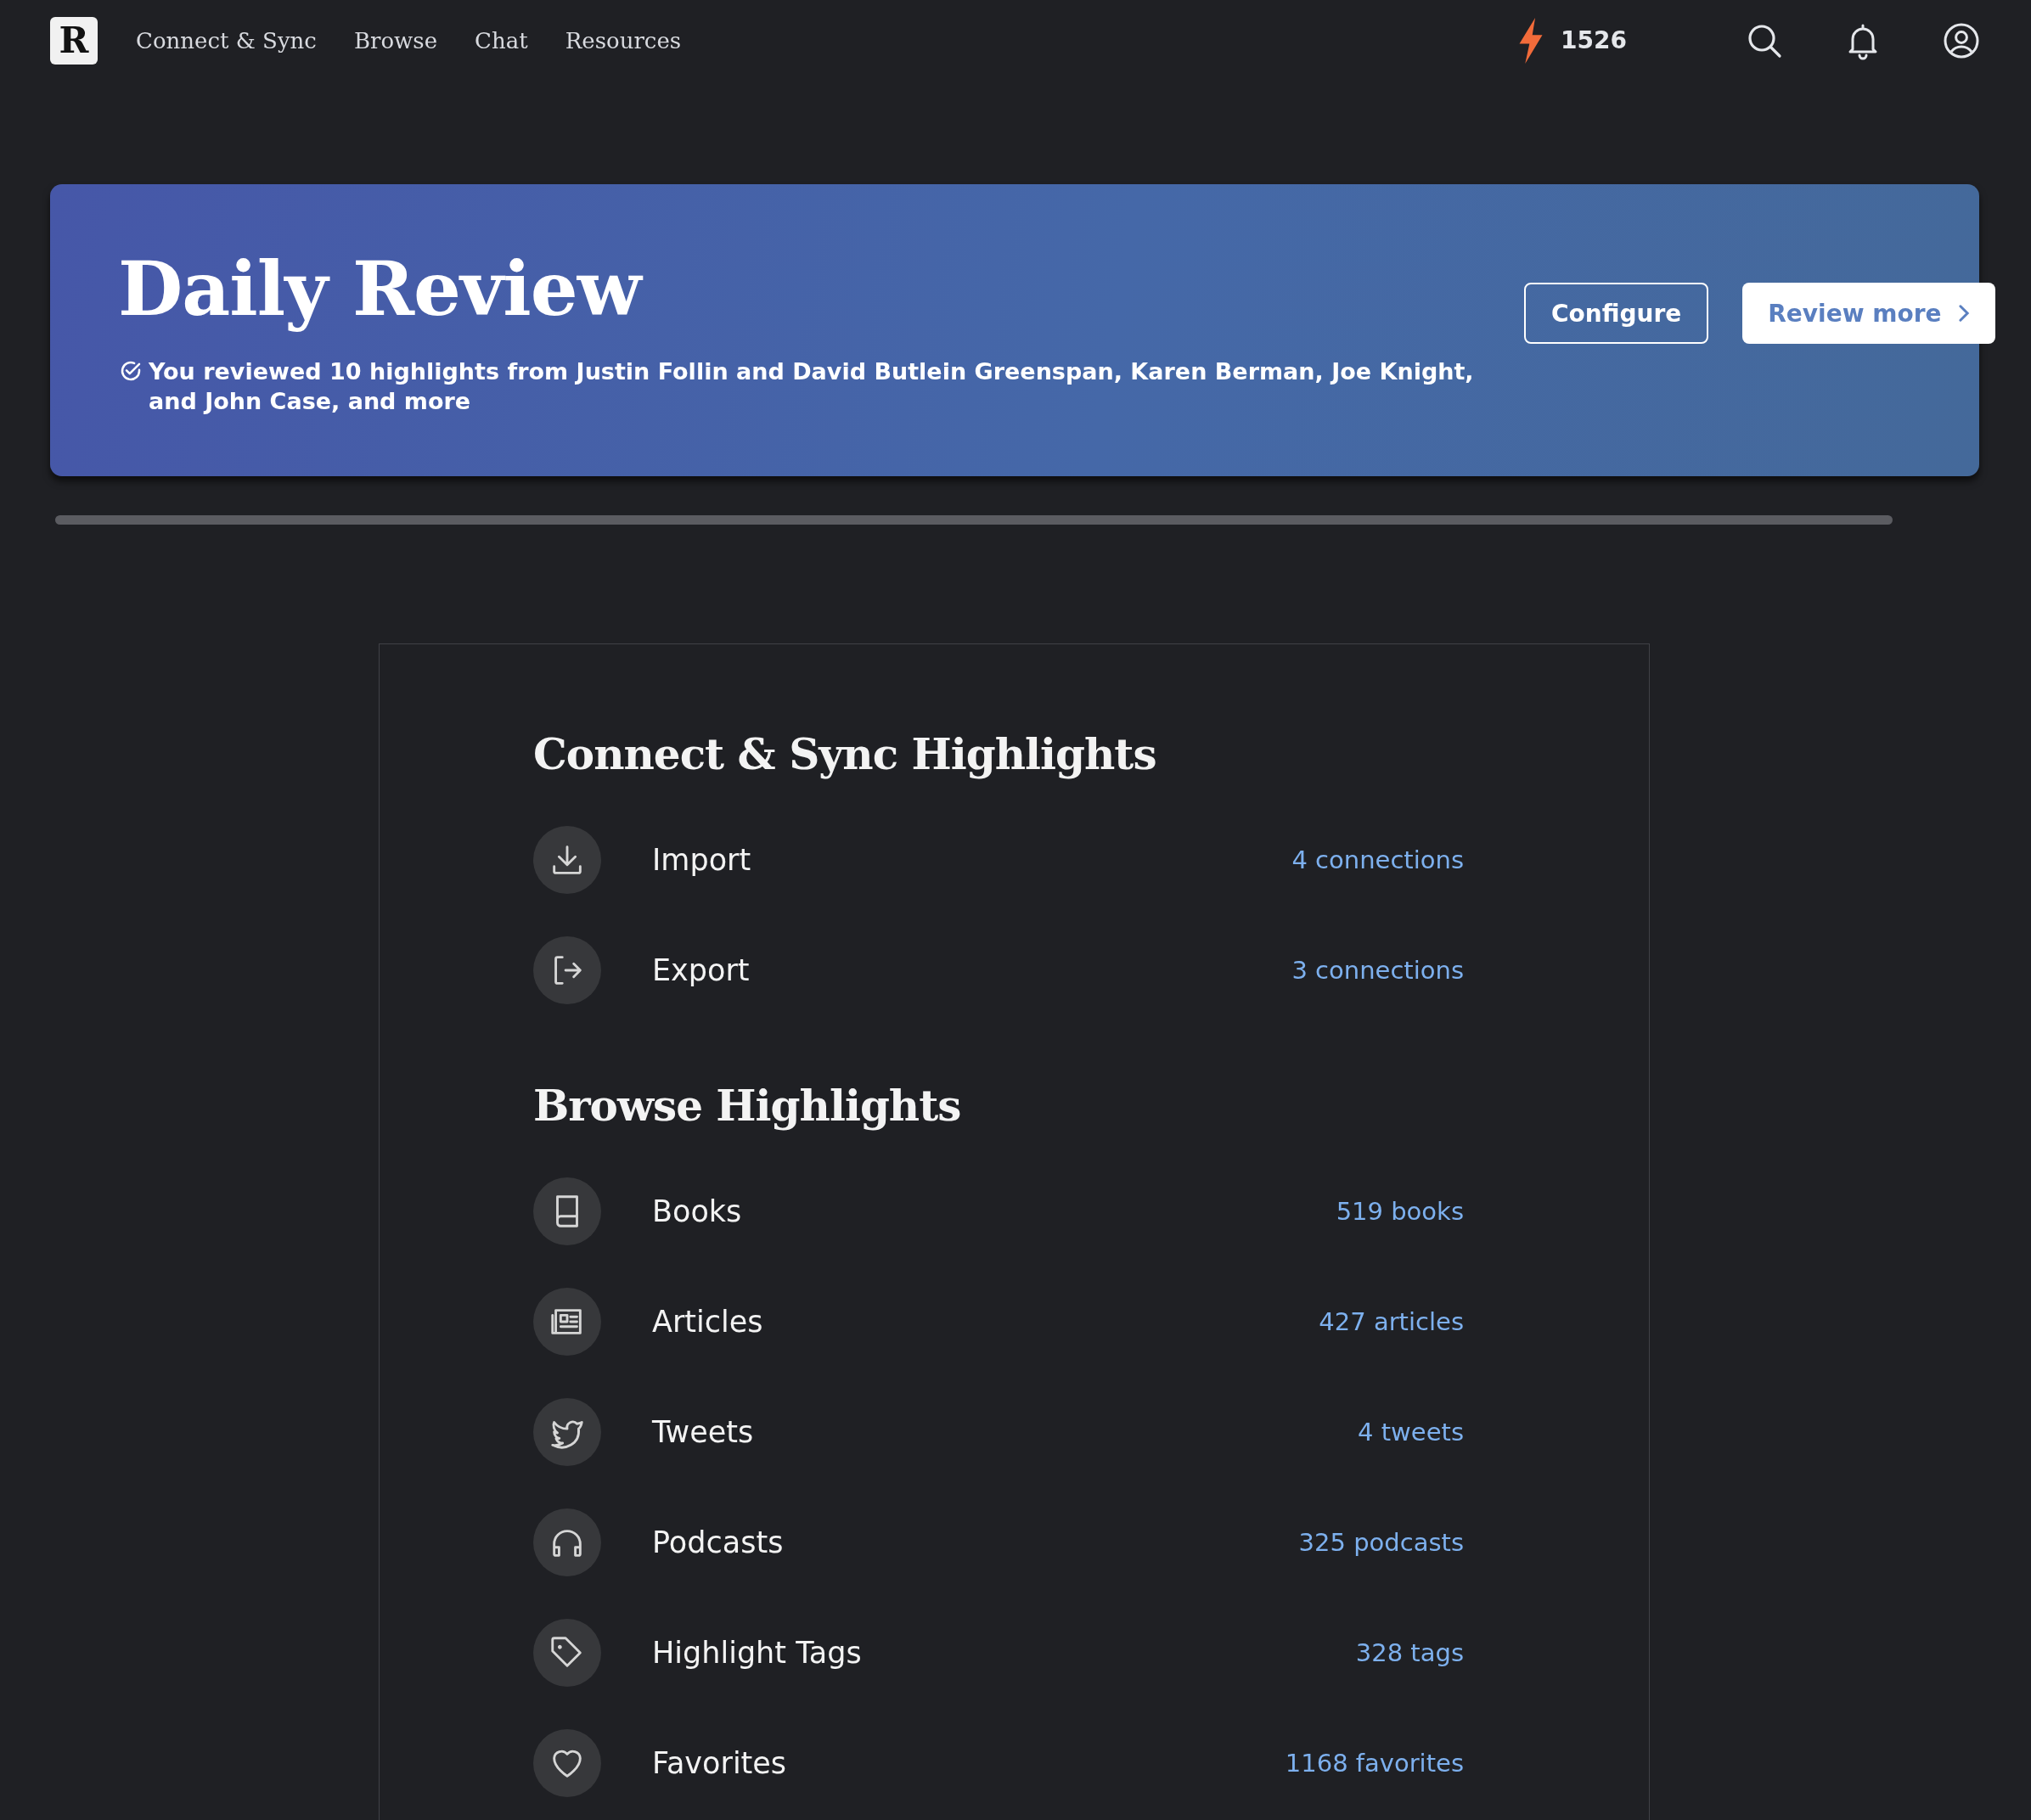 This screenshot has width=2031, height=1820. I want to click on category-link: Highlight Tags, so click(1004, 1653).